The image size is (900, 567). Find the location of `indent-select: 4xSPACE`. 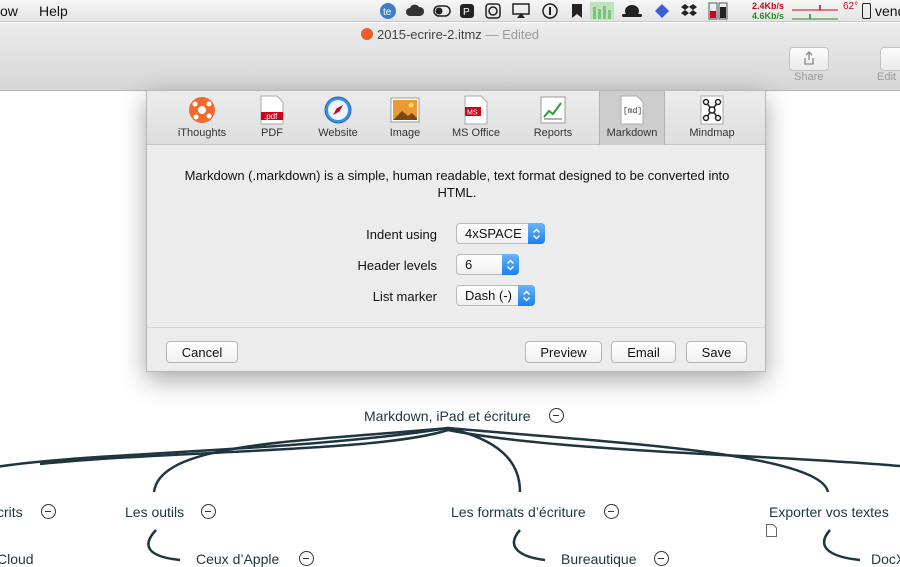

indent-select: 4xSPACE is located at coordinates (500, 233).